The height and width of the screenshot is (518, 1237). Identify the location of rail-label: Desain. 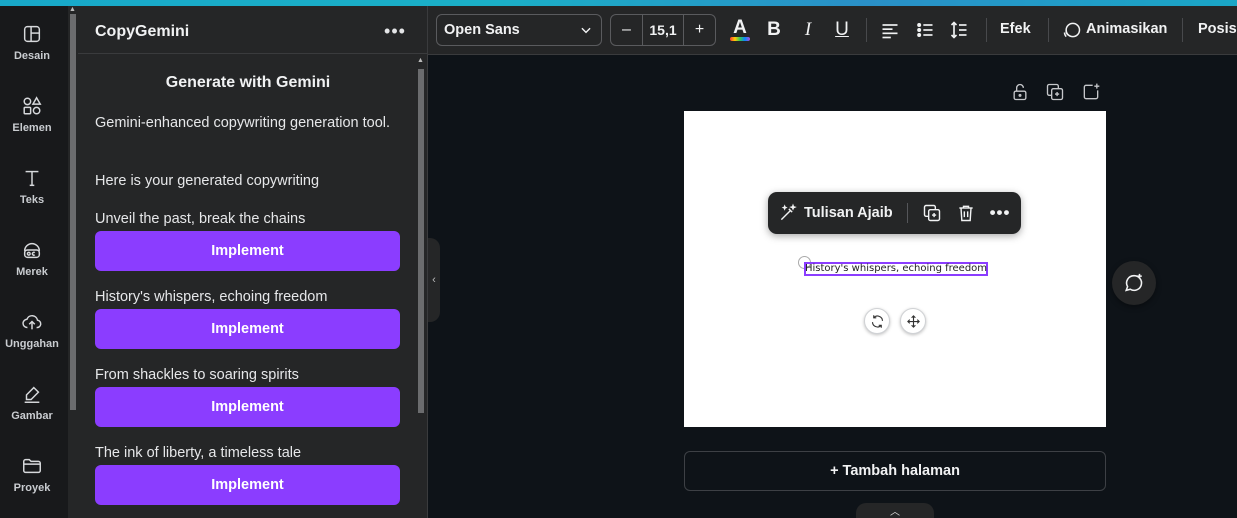
(32, 55).